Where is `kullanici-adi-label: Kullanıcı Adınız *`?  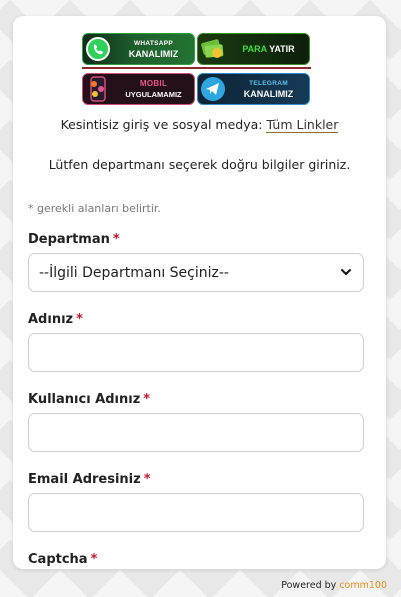
kullanici-adi-label: Kullanıcı Adınız * is located at coordinates (89, 399).